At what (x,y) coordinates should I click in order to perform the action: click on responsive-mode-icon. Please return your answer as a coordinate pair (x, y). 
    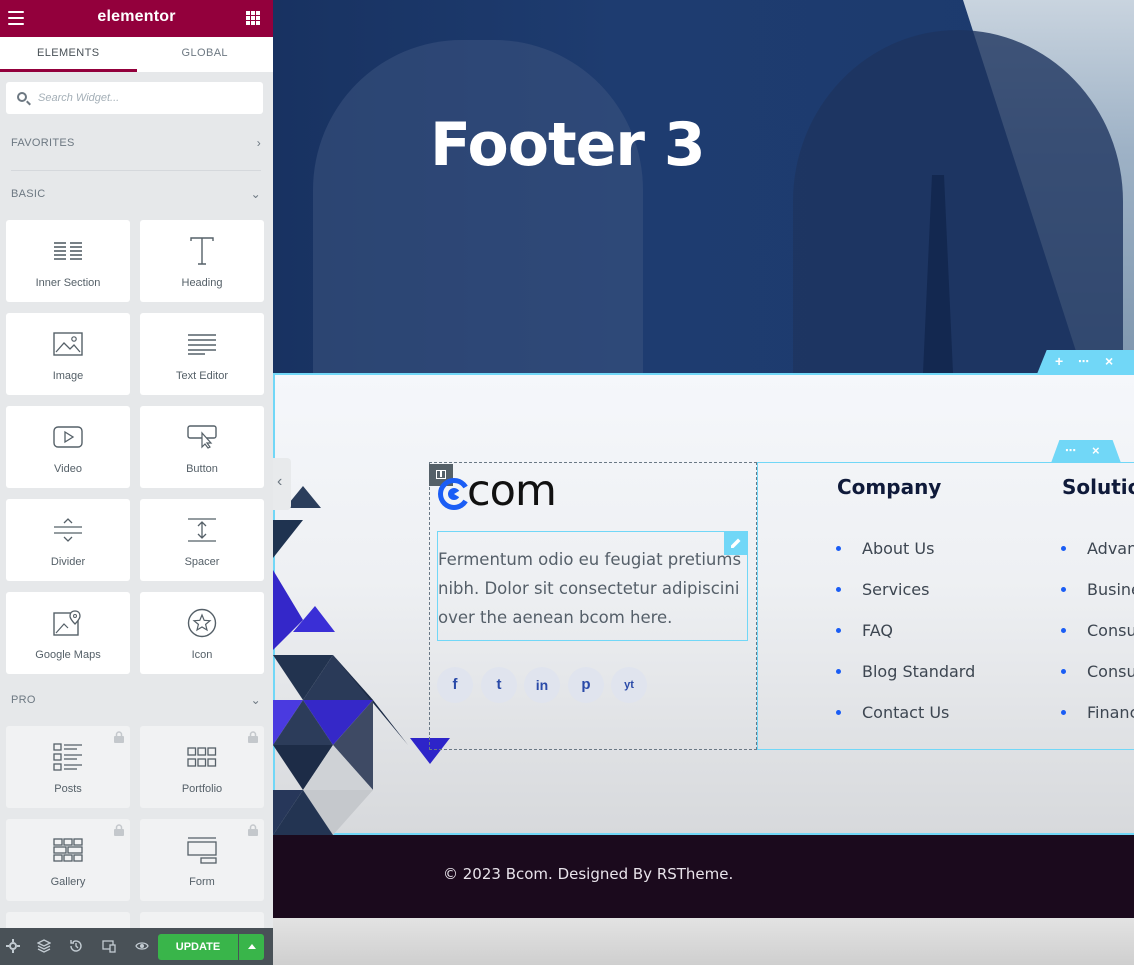
    Looking at the image, I should click on (109, 946).